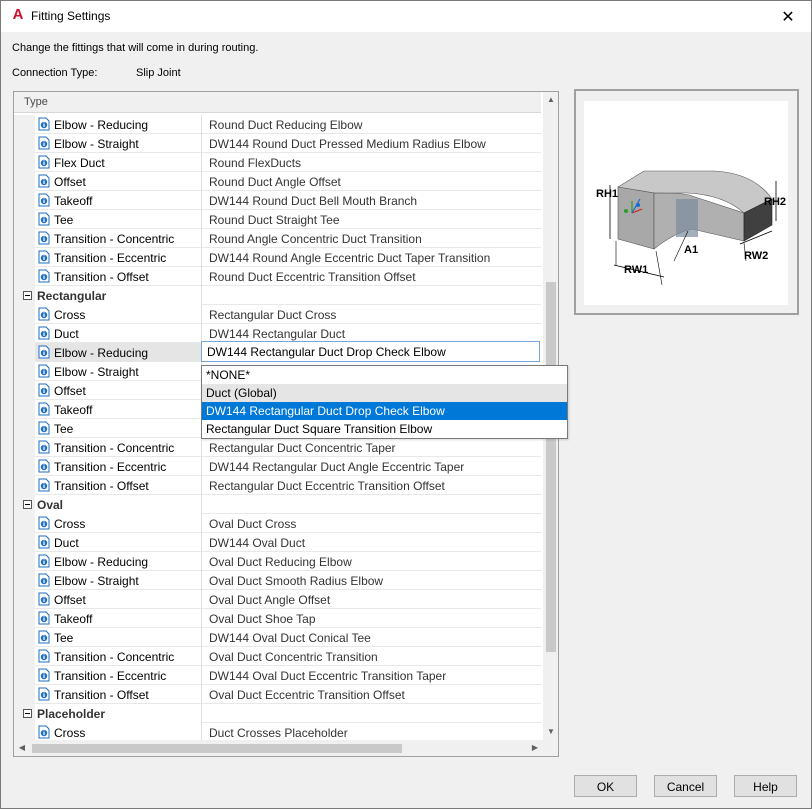 This screenshot has width=812, height=809. I want to click on fitting-row: Tee Round Duct Straight Tee, so click(277, 219).